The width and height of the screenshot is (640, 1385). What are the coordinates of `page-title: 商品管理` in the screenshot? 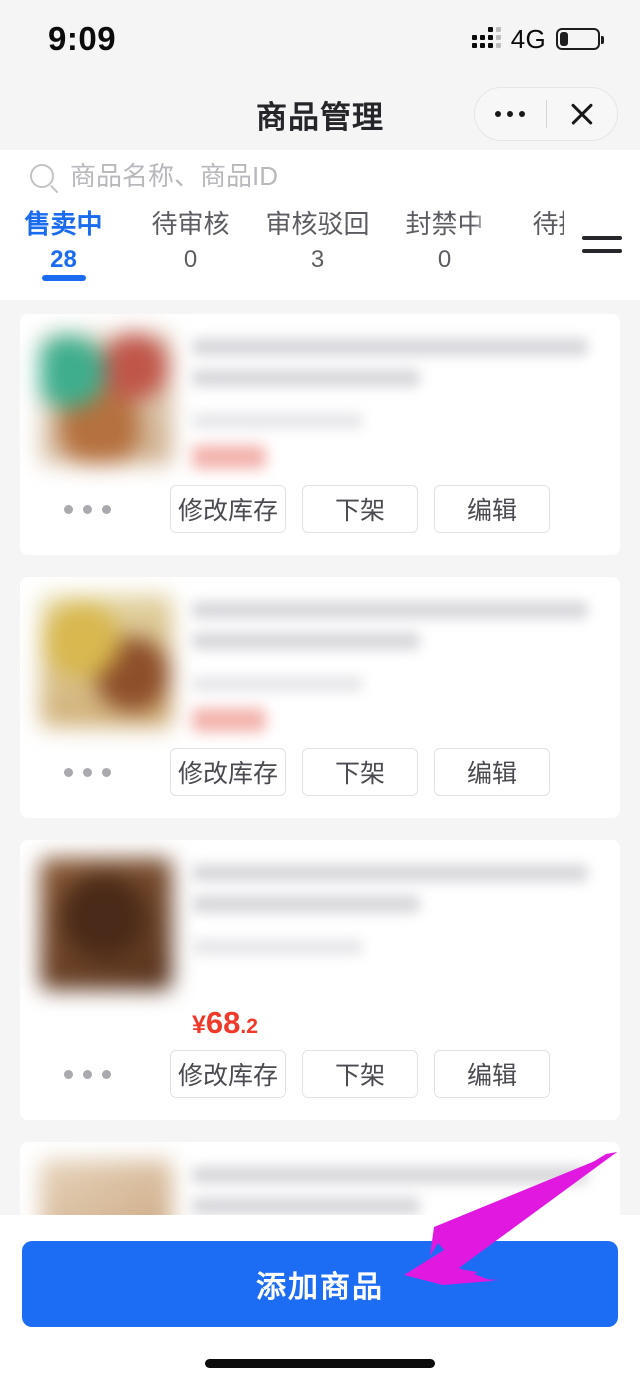 It's located at (320, 117).